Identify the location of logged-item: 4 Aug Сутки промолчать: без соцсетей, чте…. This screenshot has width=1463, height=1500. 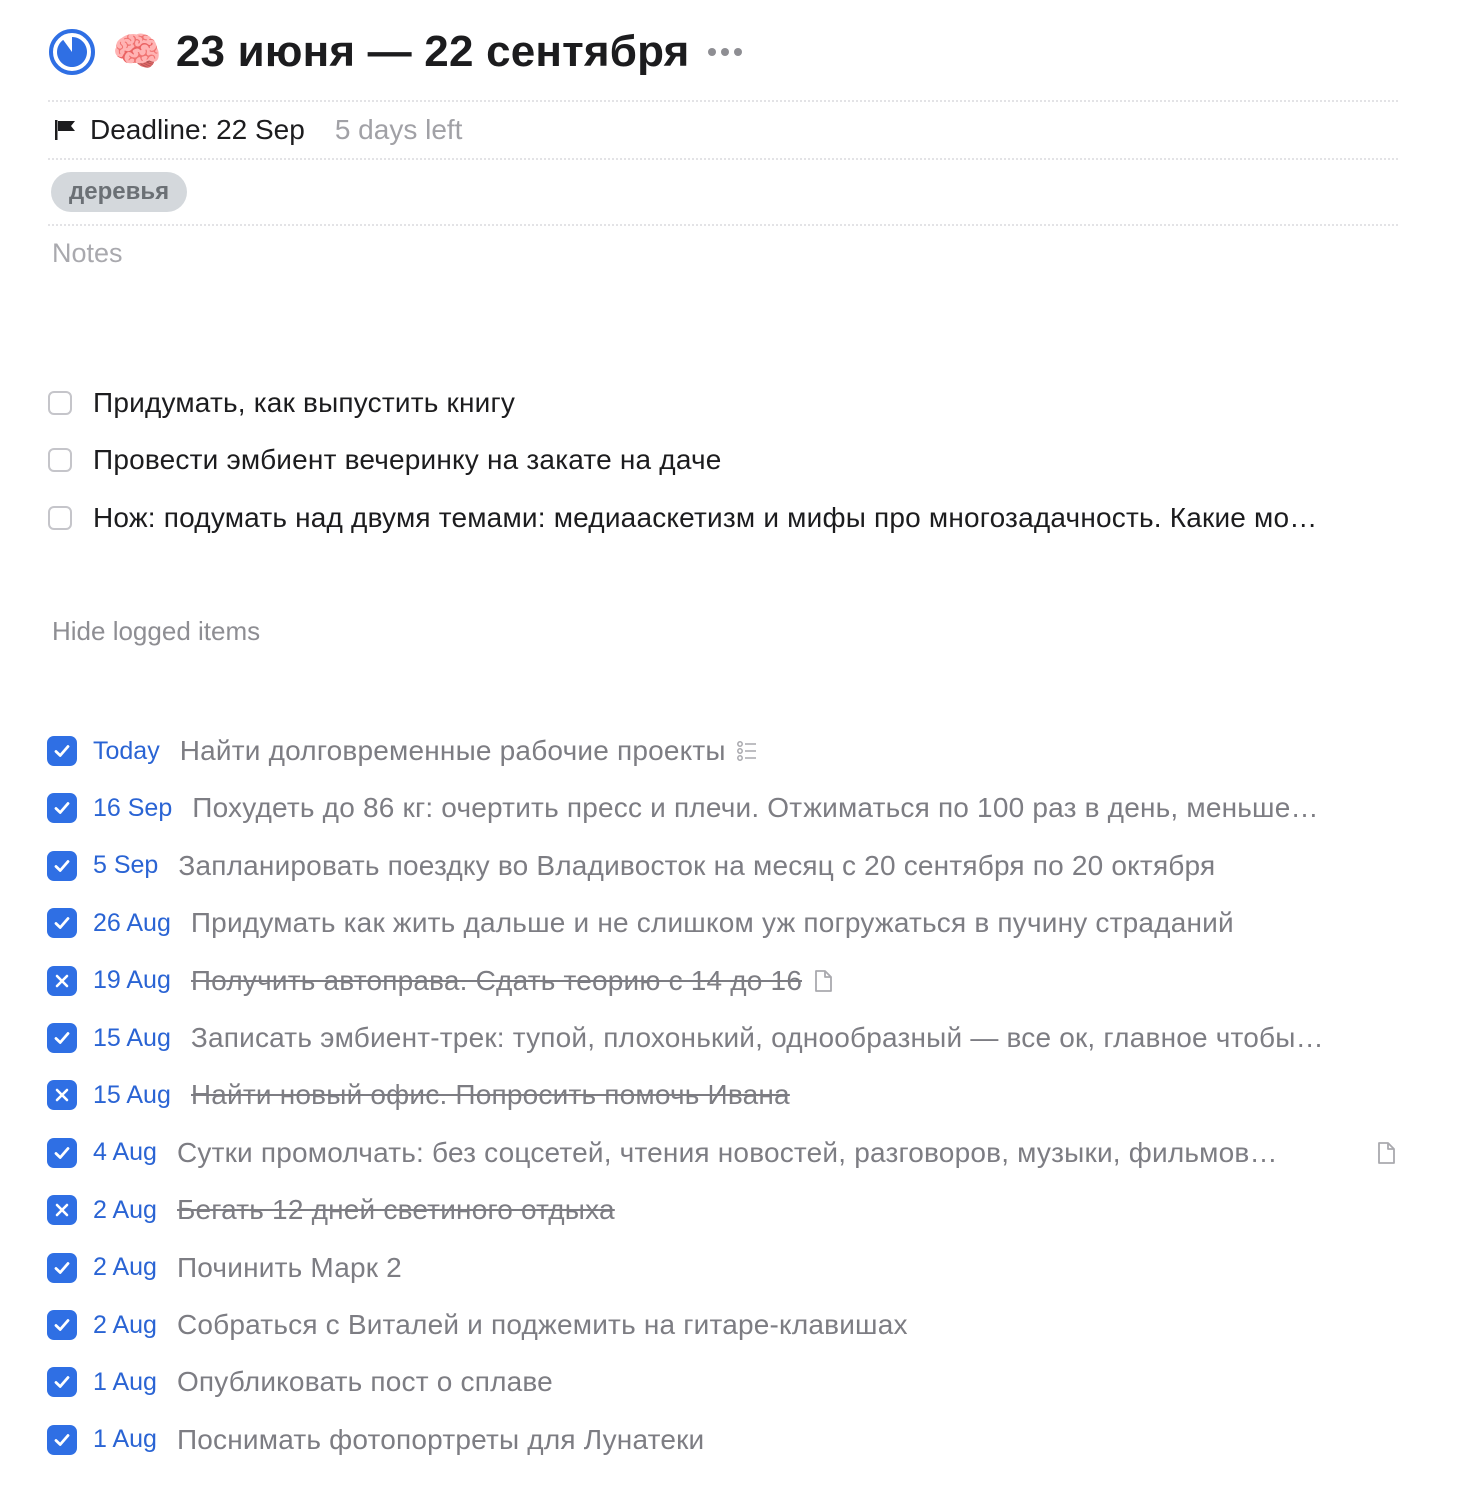
(737, 1153).